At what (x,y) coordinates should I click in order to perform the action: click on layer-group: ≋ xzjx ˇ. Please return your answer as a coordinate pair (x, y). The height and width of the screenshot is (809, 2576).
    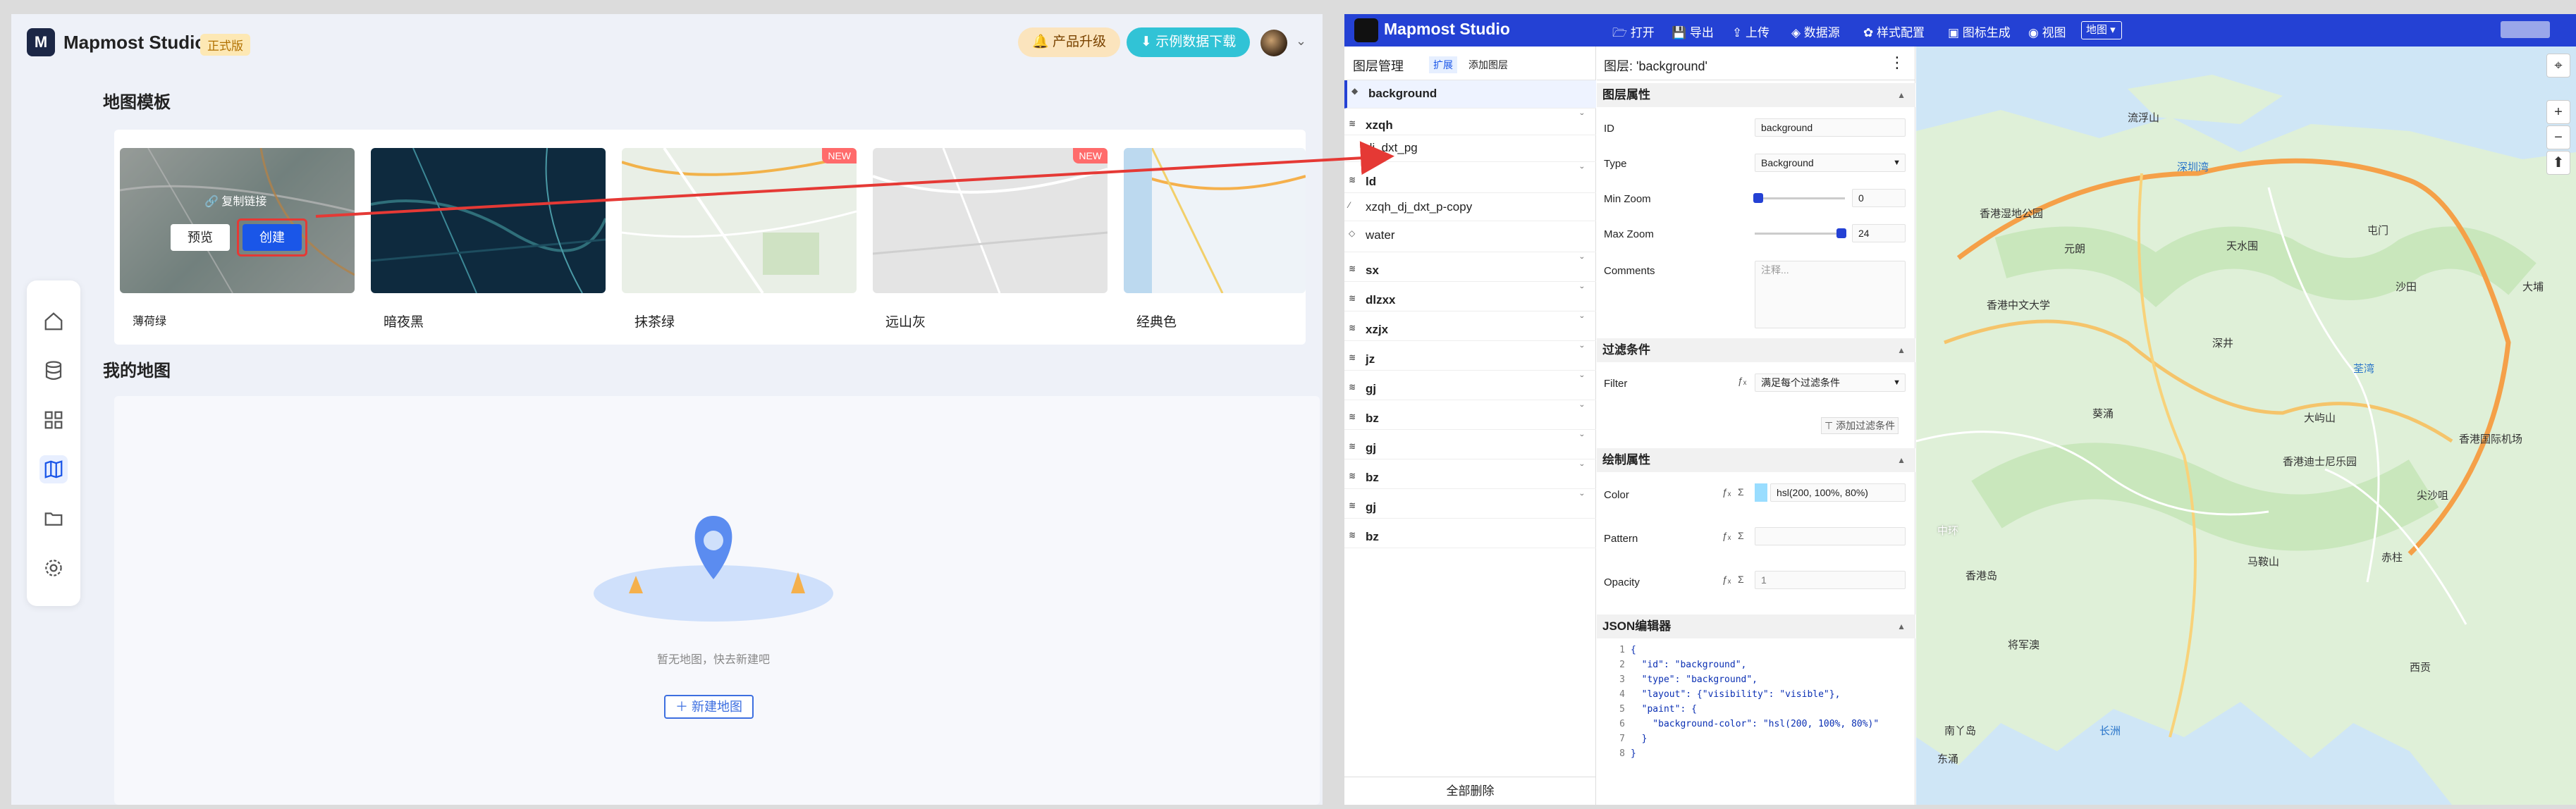
    Looking at the image, I should click on (1470, 326).